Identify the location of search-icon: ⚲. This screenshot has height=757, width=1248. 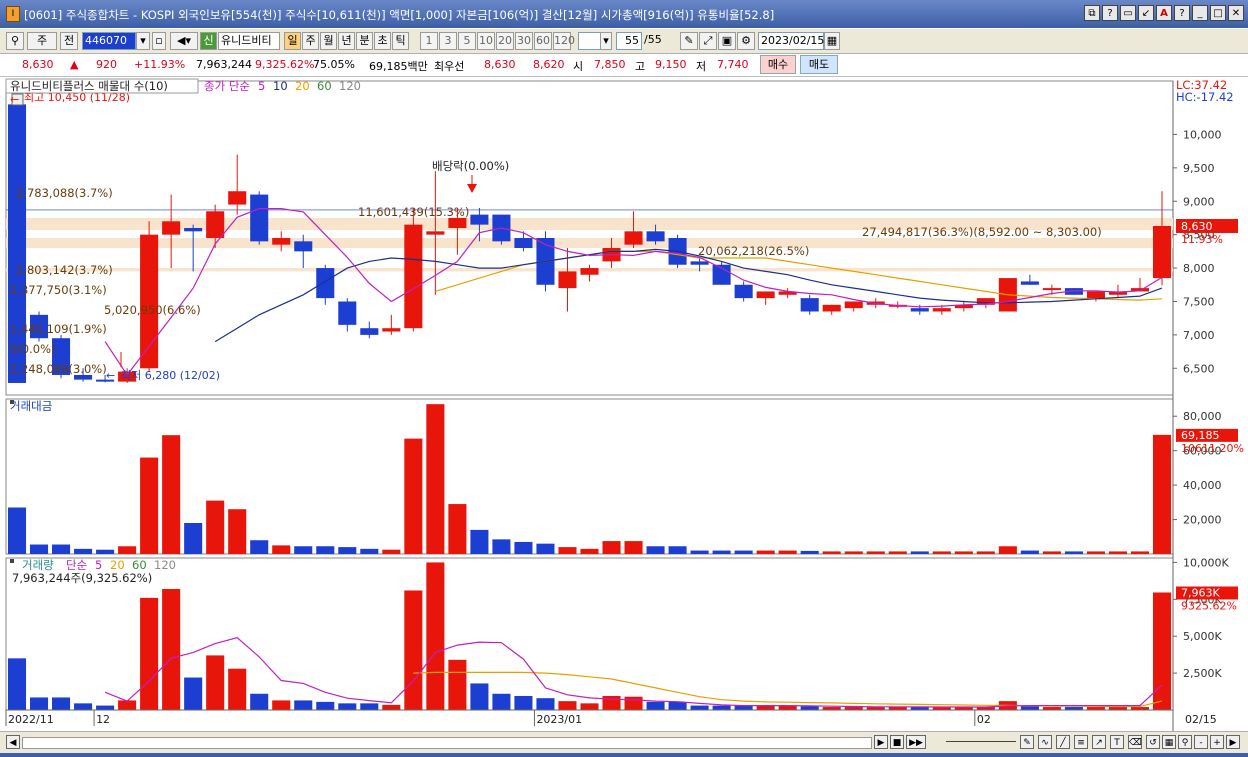
(1185, 742).